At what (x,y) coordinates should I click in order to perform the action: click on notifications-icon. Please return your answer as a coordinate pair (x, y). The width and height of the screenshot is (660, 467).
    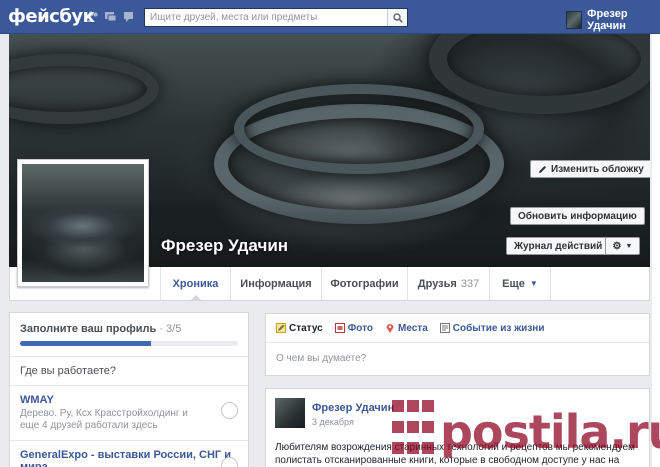
    Looking at the image, I should click on (128, 16).